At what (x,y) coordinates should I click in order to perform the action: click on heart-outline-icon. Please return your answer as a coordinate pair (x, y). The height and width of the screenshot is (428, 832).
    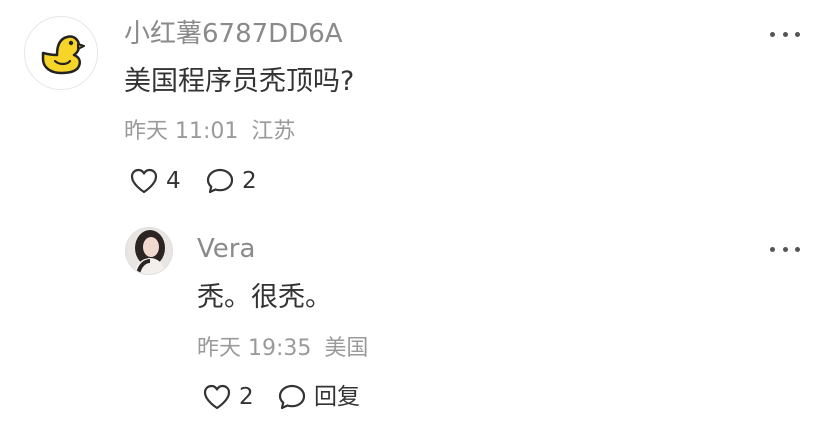
    Looking at the image, I should click on (217, 397).